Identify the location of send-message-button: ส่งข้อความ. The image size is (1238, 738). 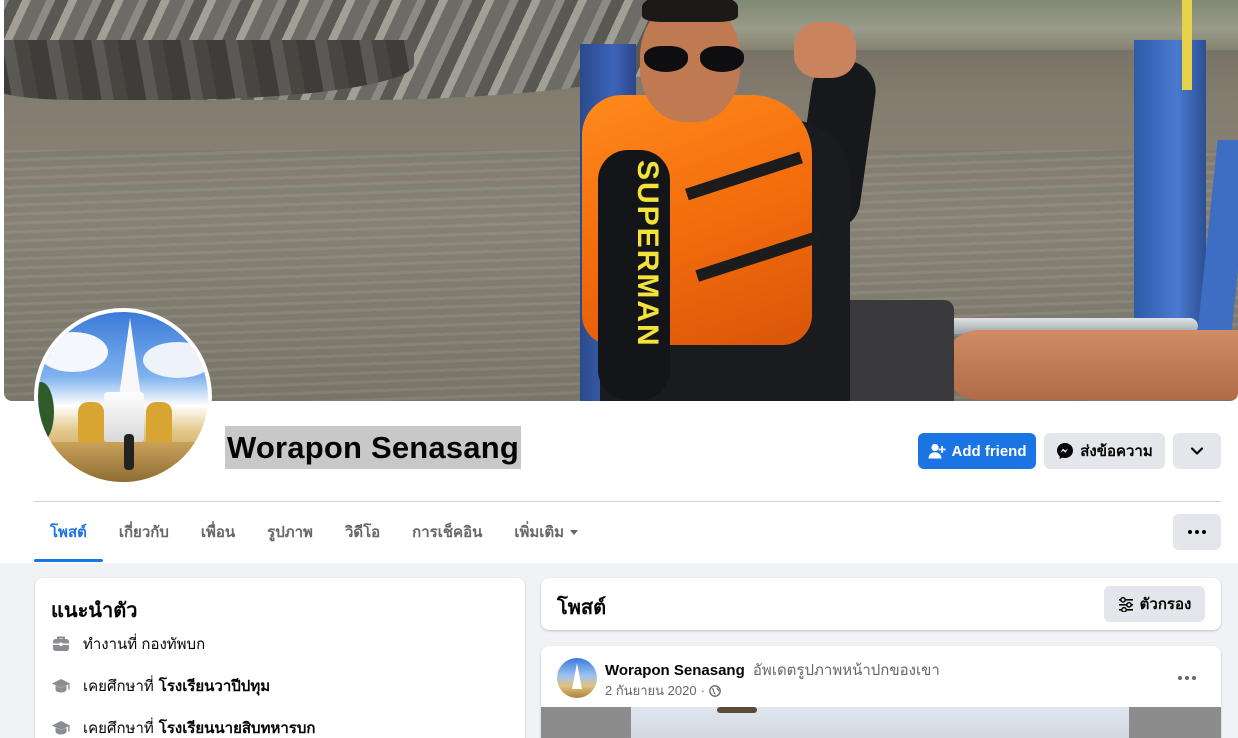
(1104, 451).